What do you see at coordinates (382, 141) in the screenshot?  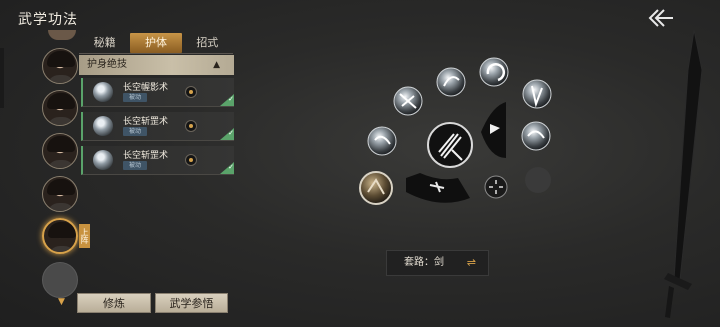 I see `skill-slot-left` at bounding box center [382, 141].